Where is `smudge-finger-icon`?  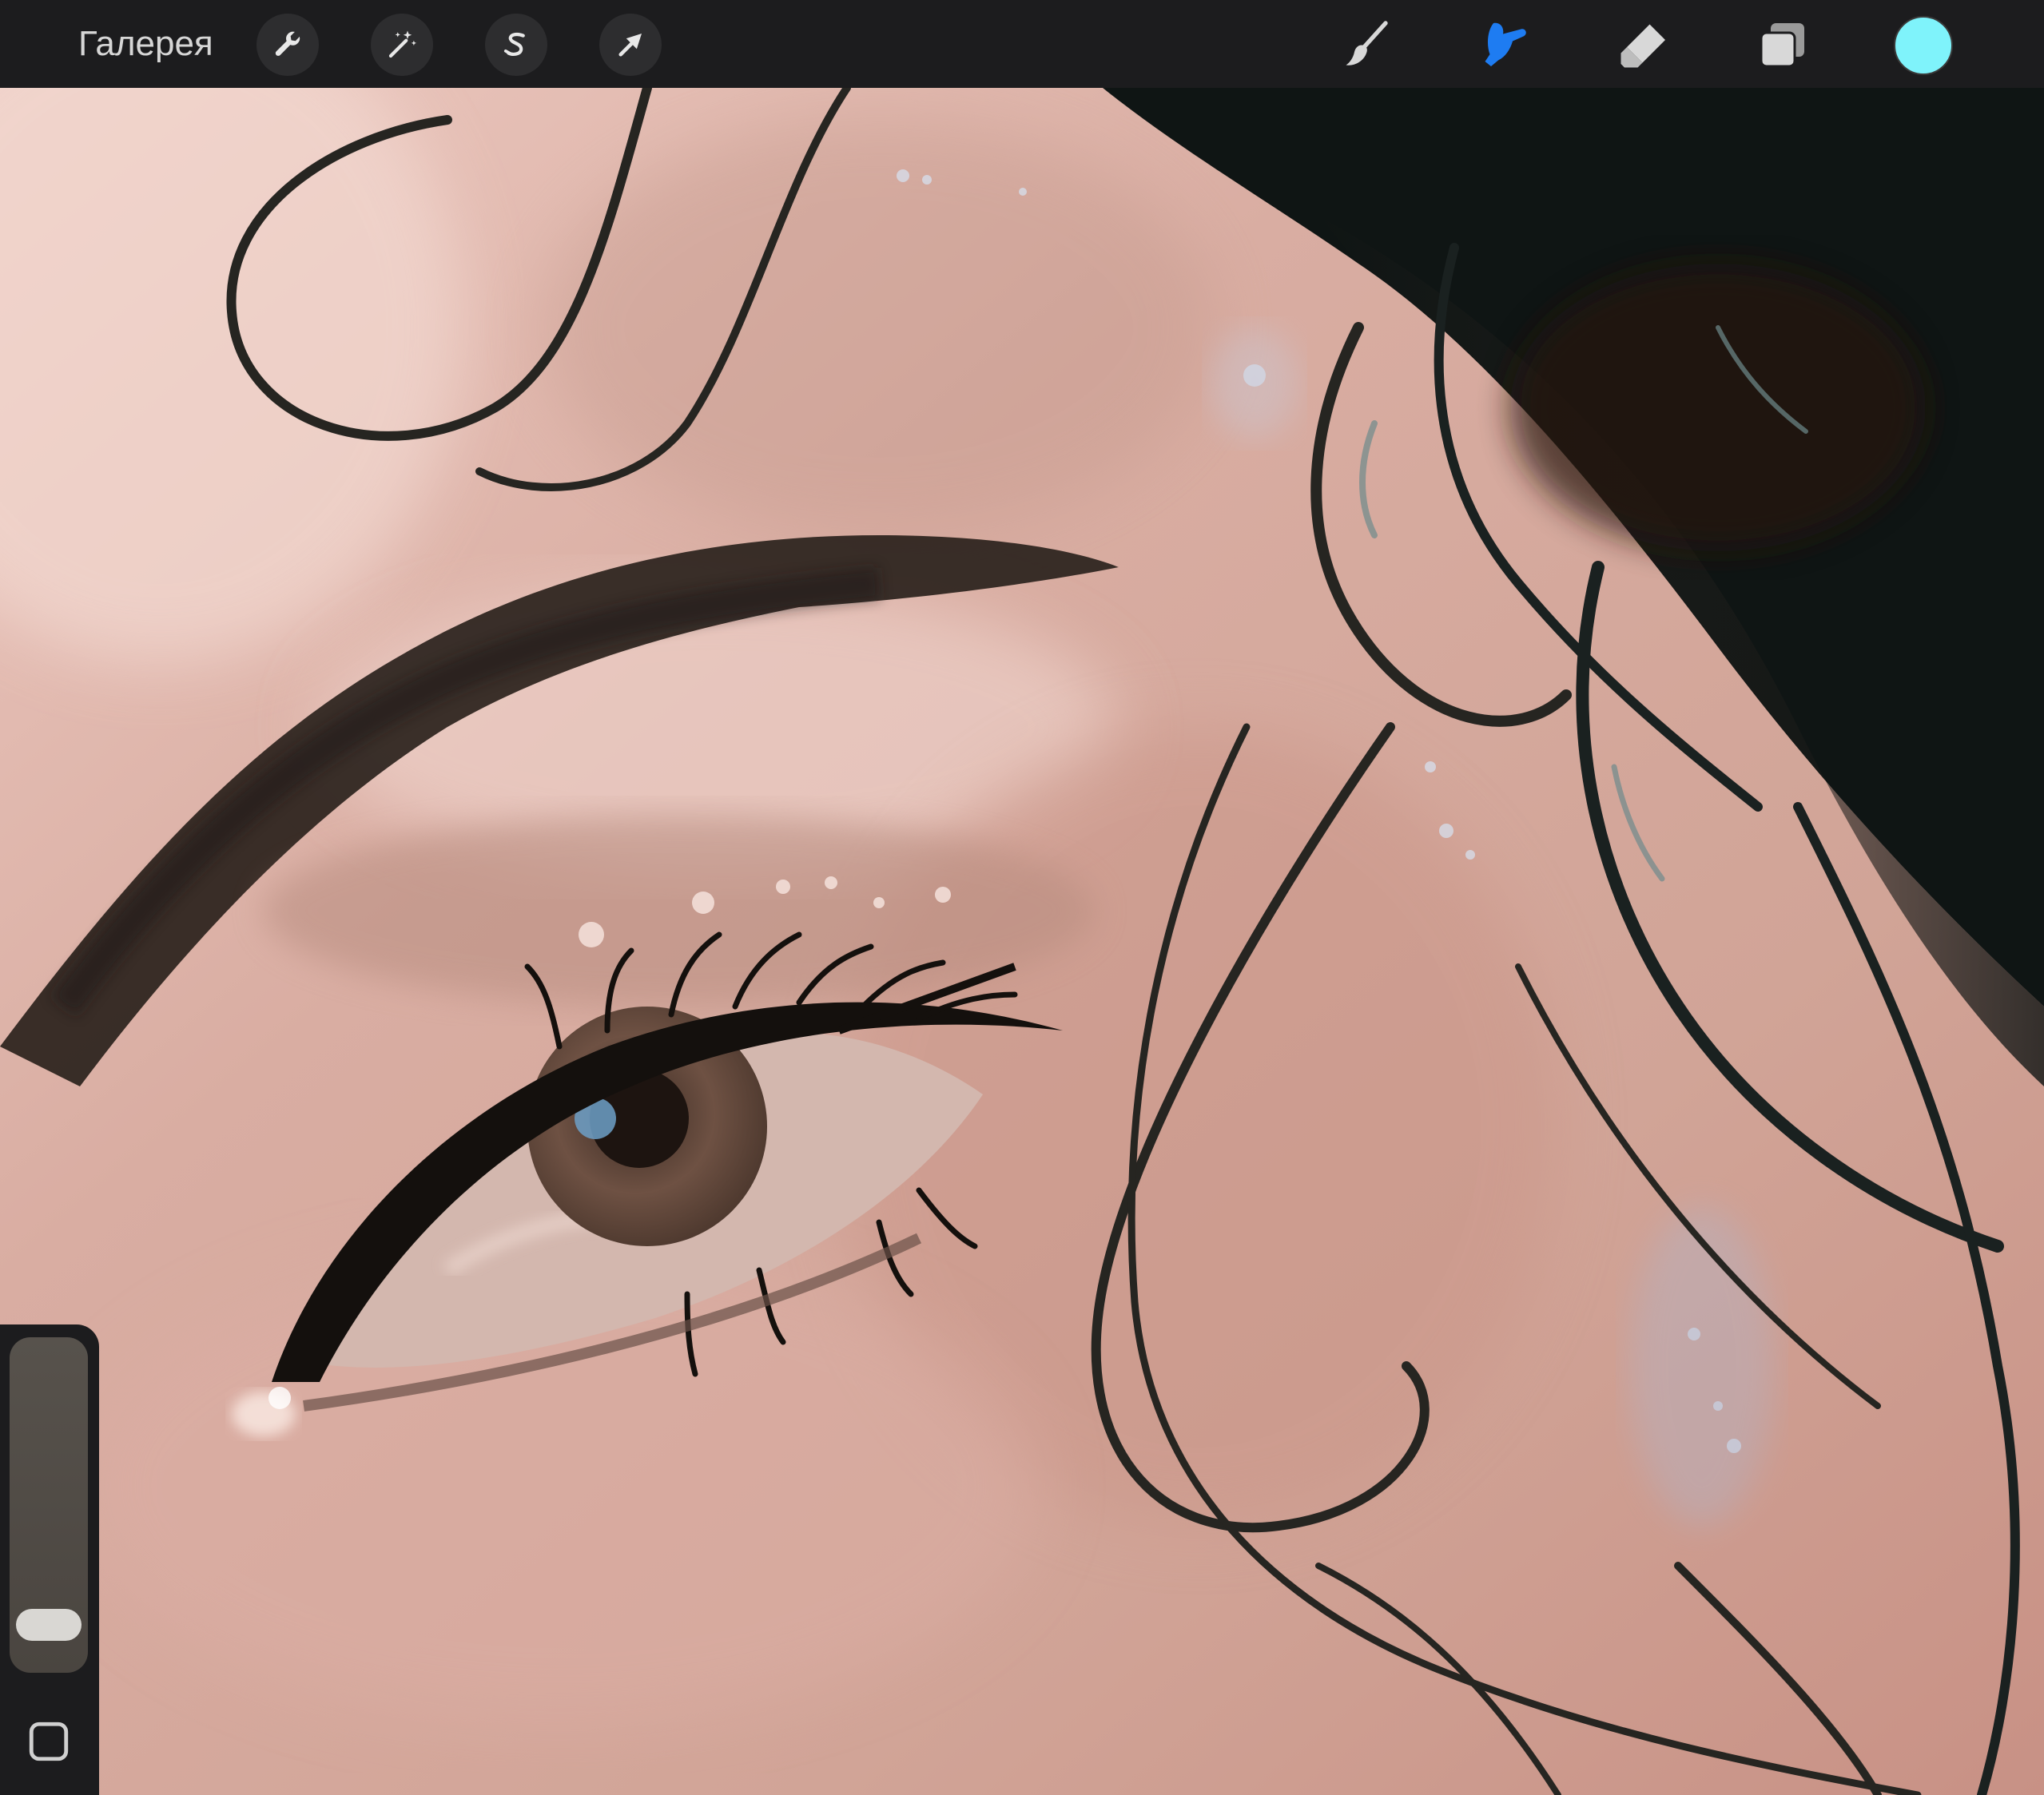
smudge-finger-icon is located at coordinates (1505, 44).